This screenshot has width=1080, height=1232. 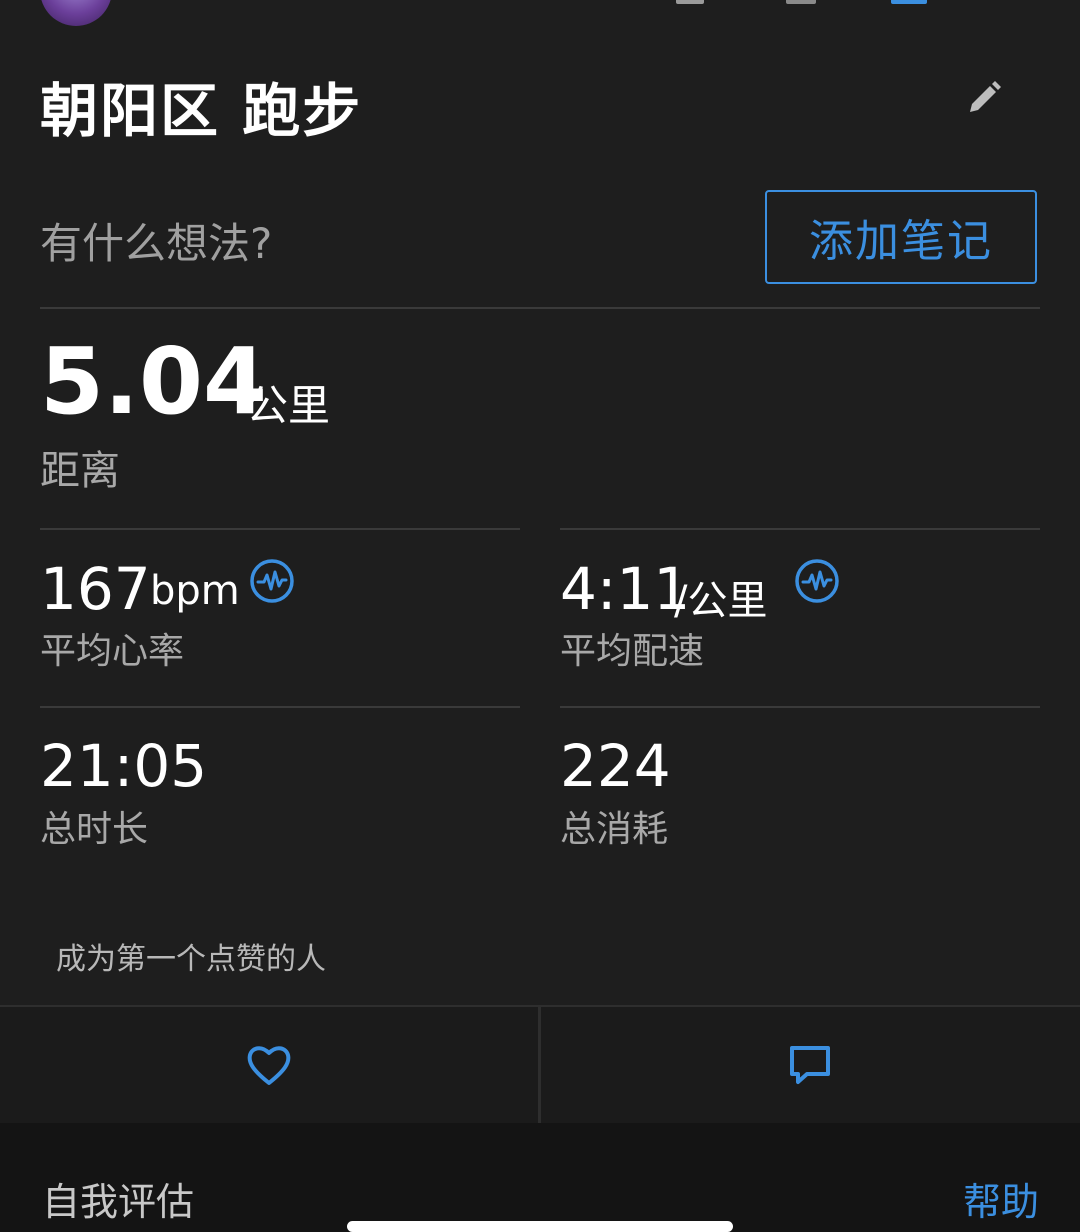 I want to click on calories-label: 总消耗, so click(x=614, y=829).